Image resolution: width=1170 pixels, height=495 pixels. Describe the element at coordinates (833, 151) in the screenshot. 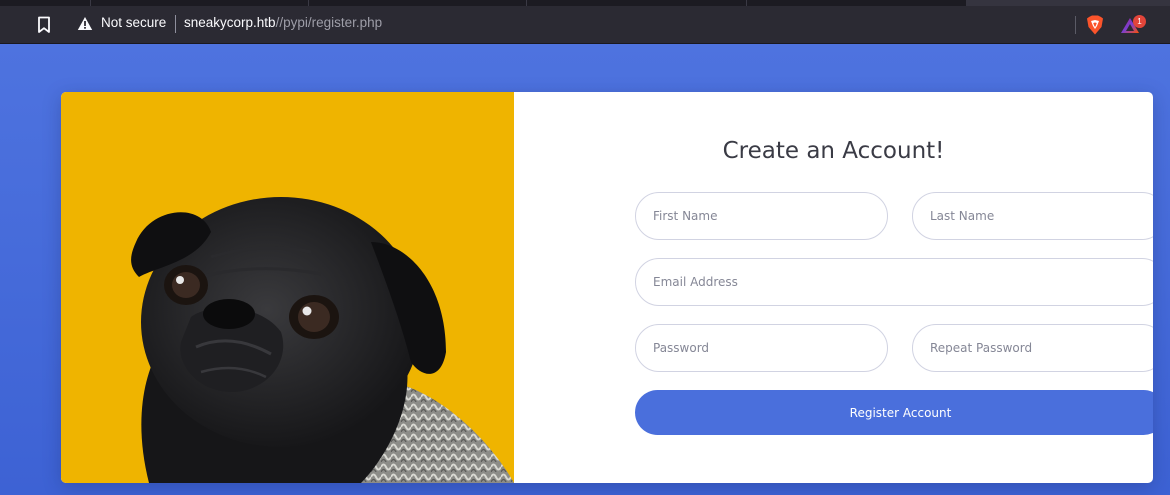

I see `form-title: Create an Account!` at that location.